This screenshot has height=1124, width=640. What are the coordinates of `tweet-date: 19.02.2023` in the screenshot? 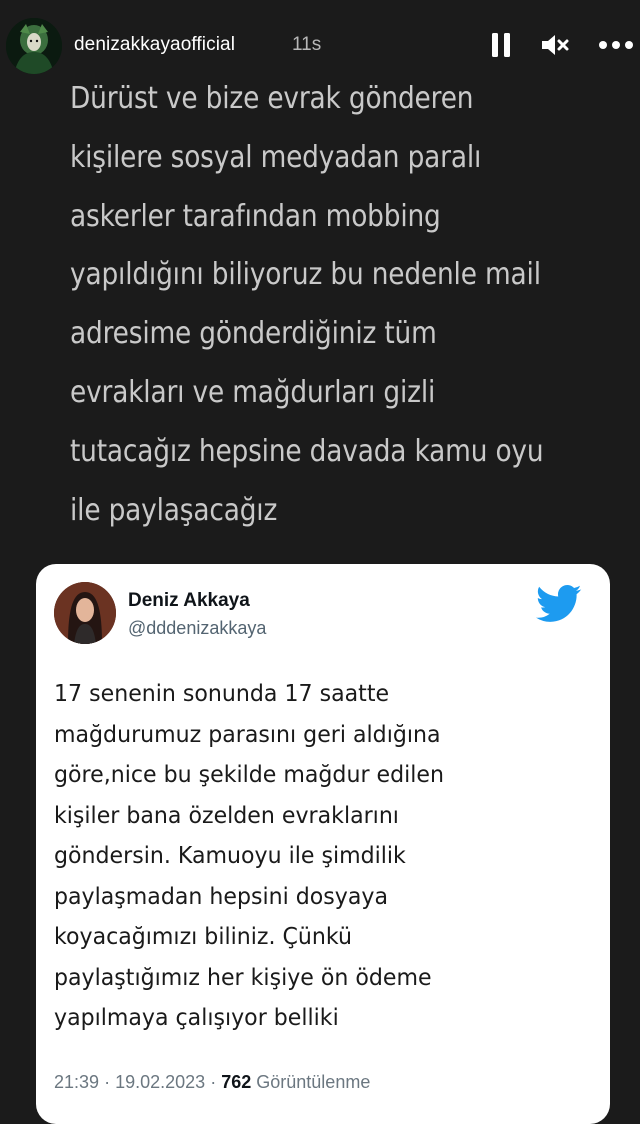 It's located at (160, 1082).